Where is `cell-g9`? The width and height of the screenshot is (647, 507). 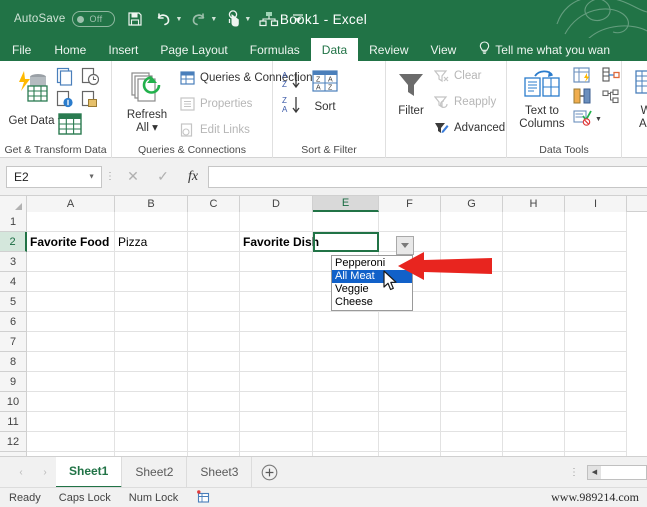
cell-g9 is located at coordinates (472, 382).